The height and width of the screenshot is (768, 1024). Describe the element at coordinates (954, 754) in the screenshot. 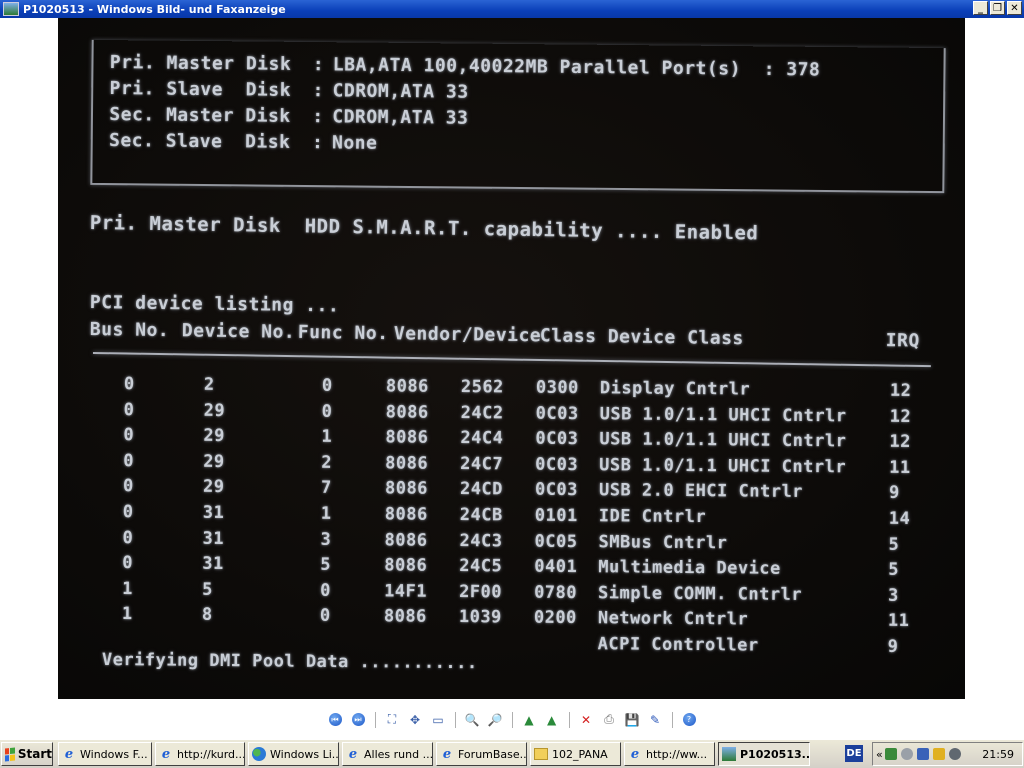

I see `tray-clock-icon` at that location.